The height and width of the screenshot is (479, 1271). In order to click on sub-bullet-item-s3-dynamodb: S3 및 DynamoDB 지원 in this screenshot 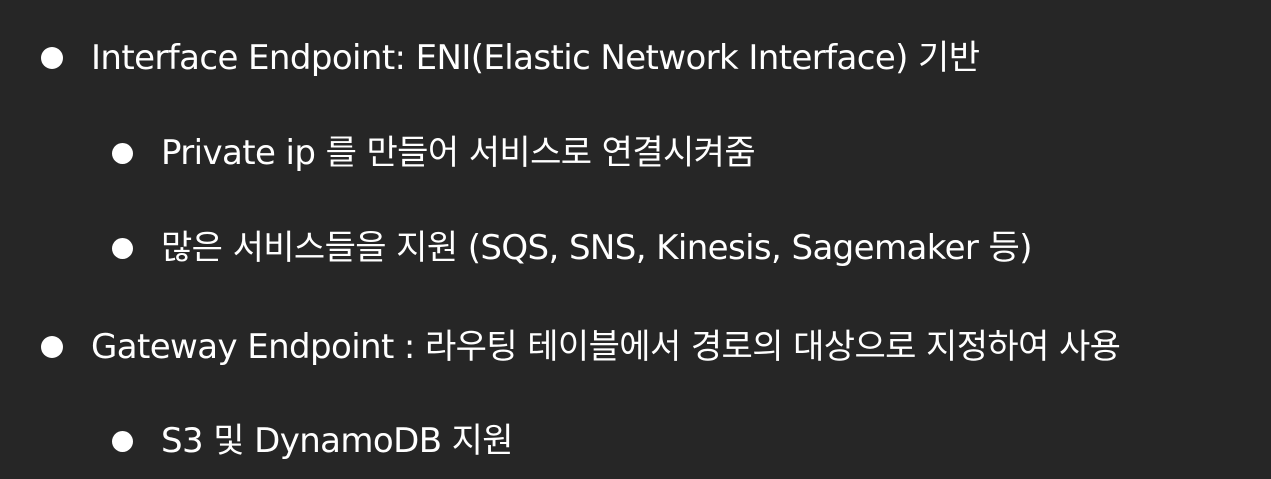, I will do `click(313, 441)`.